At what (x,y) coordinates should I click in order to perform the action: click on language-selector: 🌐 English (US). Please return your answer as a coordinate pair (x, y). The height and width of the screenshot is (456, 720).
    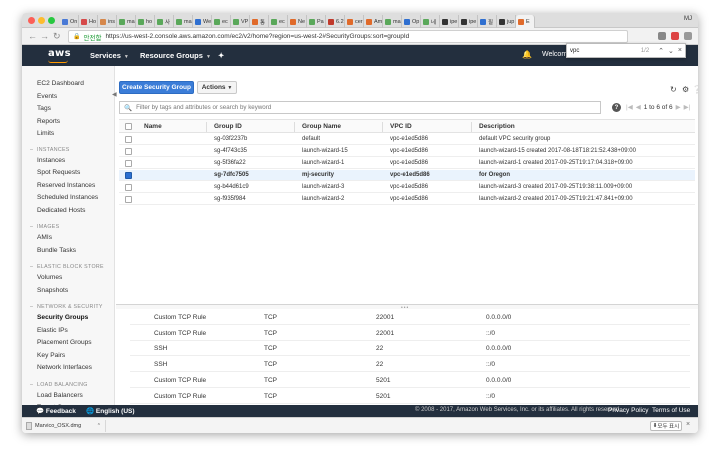
    Looking at the image, I should click on (110, 411).